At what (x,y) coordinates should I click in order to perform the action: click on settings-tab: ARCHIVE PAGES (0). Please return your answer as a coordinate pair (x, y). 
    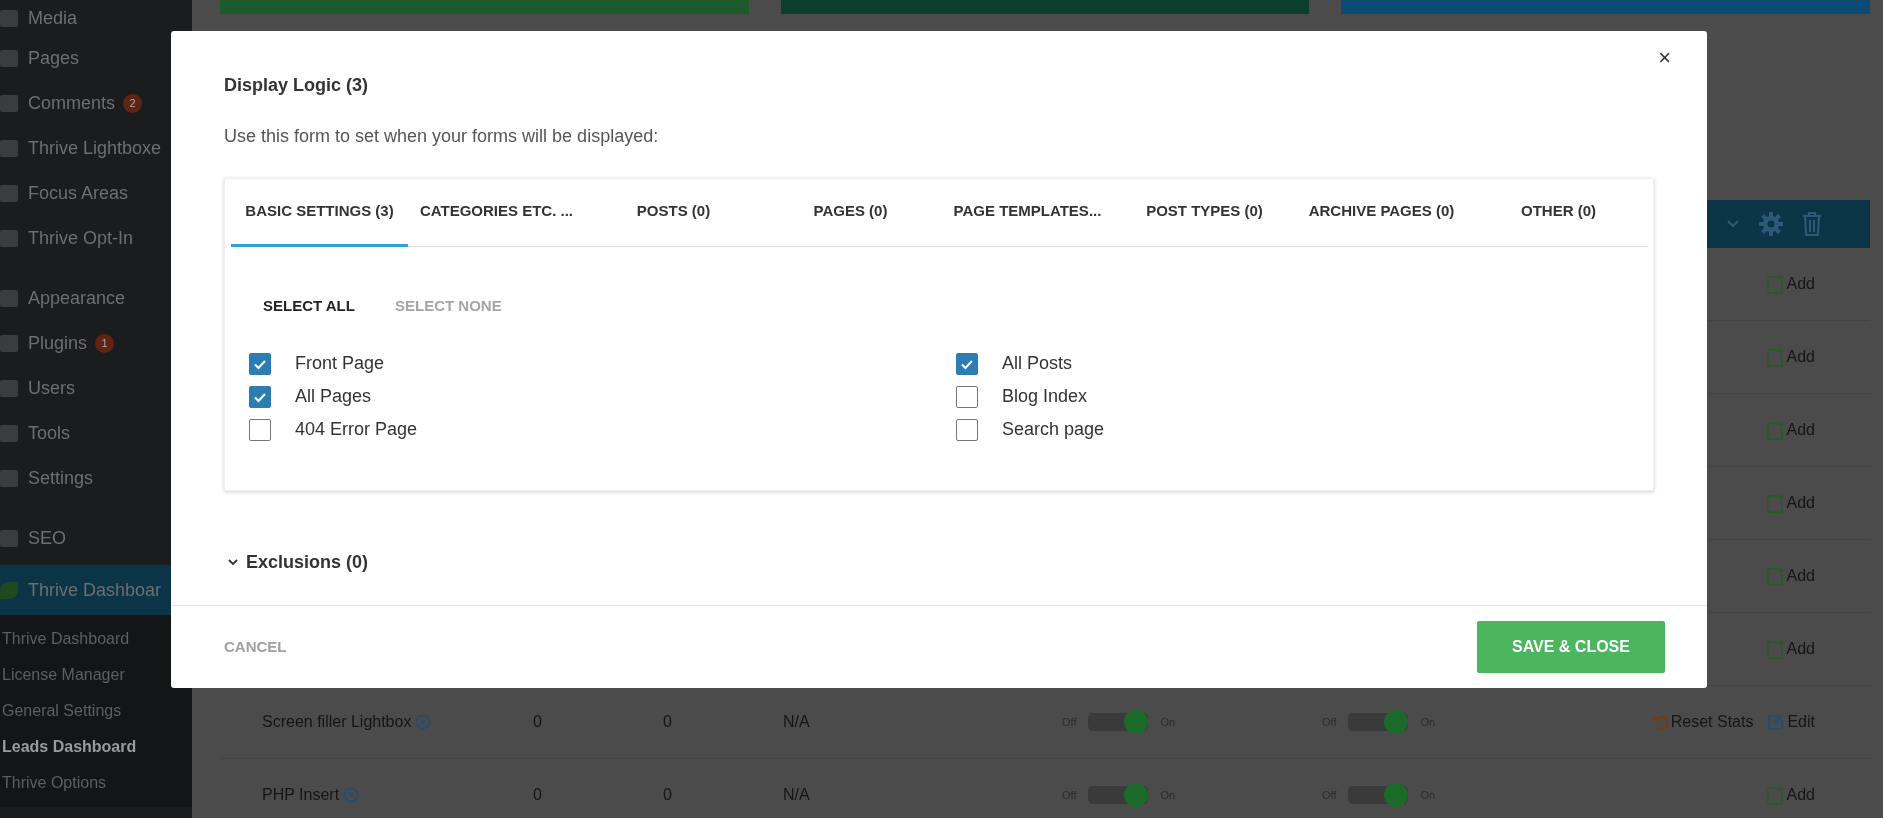
    Looking at the image, I should click on (1381, 212).